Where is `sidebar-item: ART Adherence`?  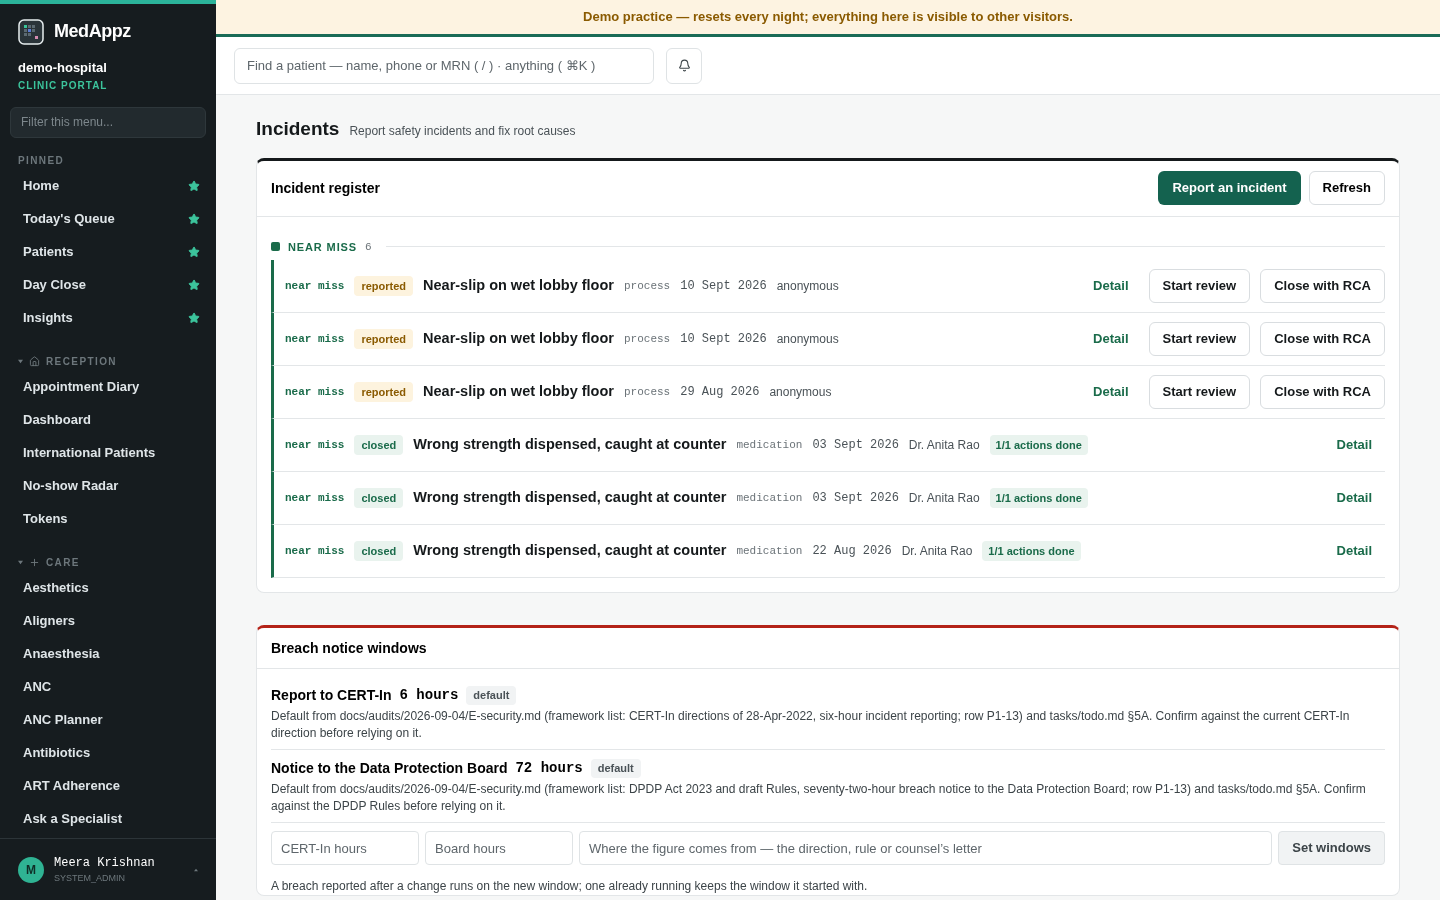
sidebar-item: ART Adherence is located at coordinates (108, 786).